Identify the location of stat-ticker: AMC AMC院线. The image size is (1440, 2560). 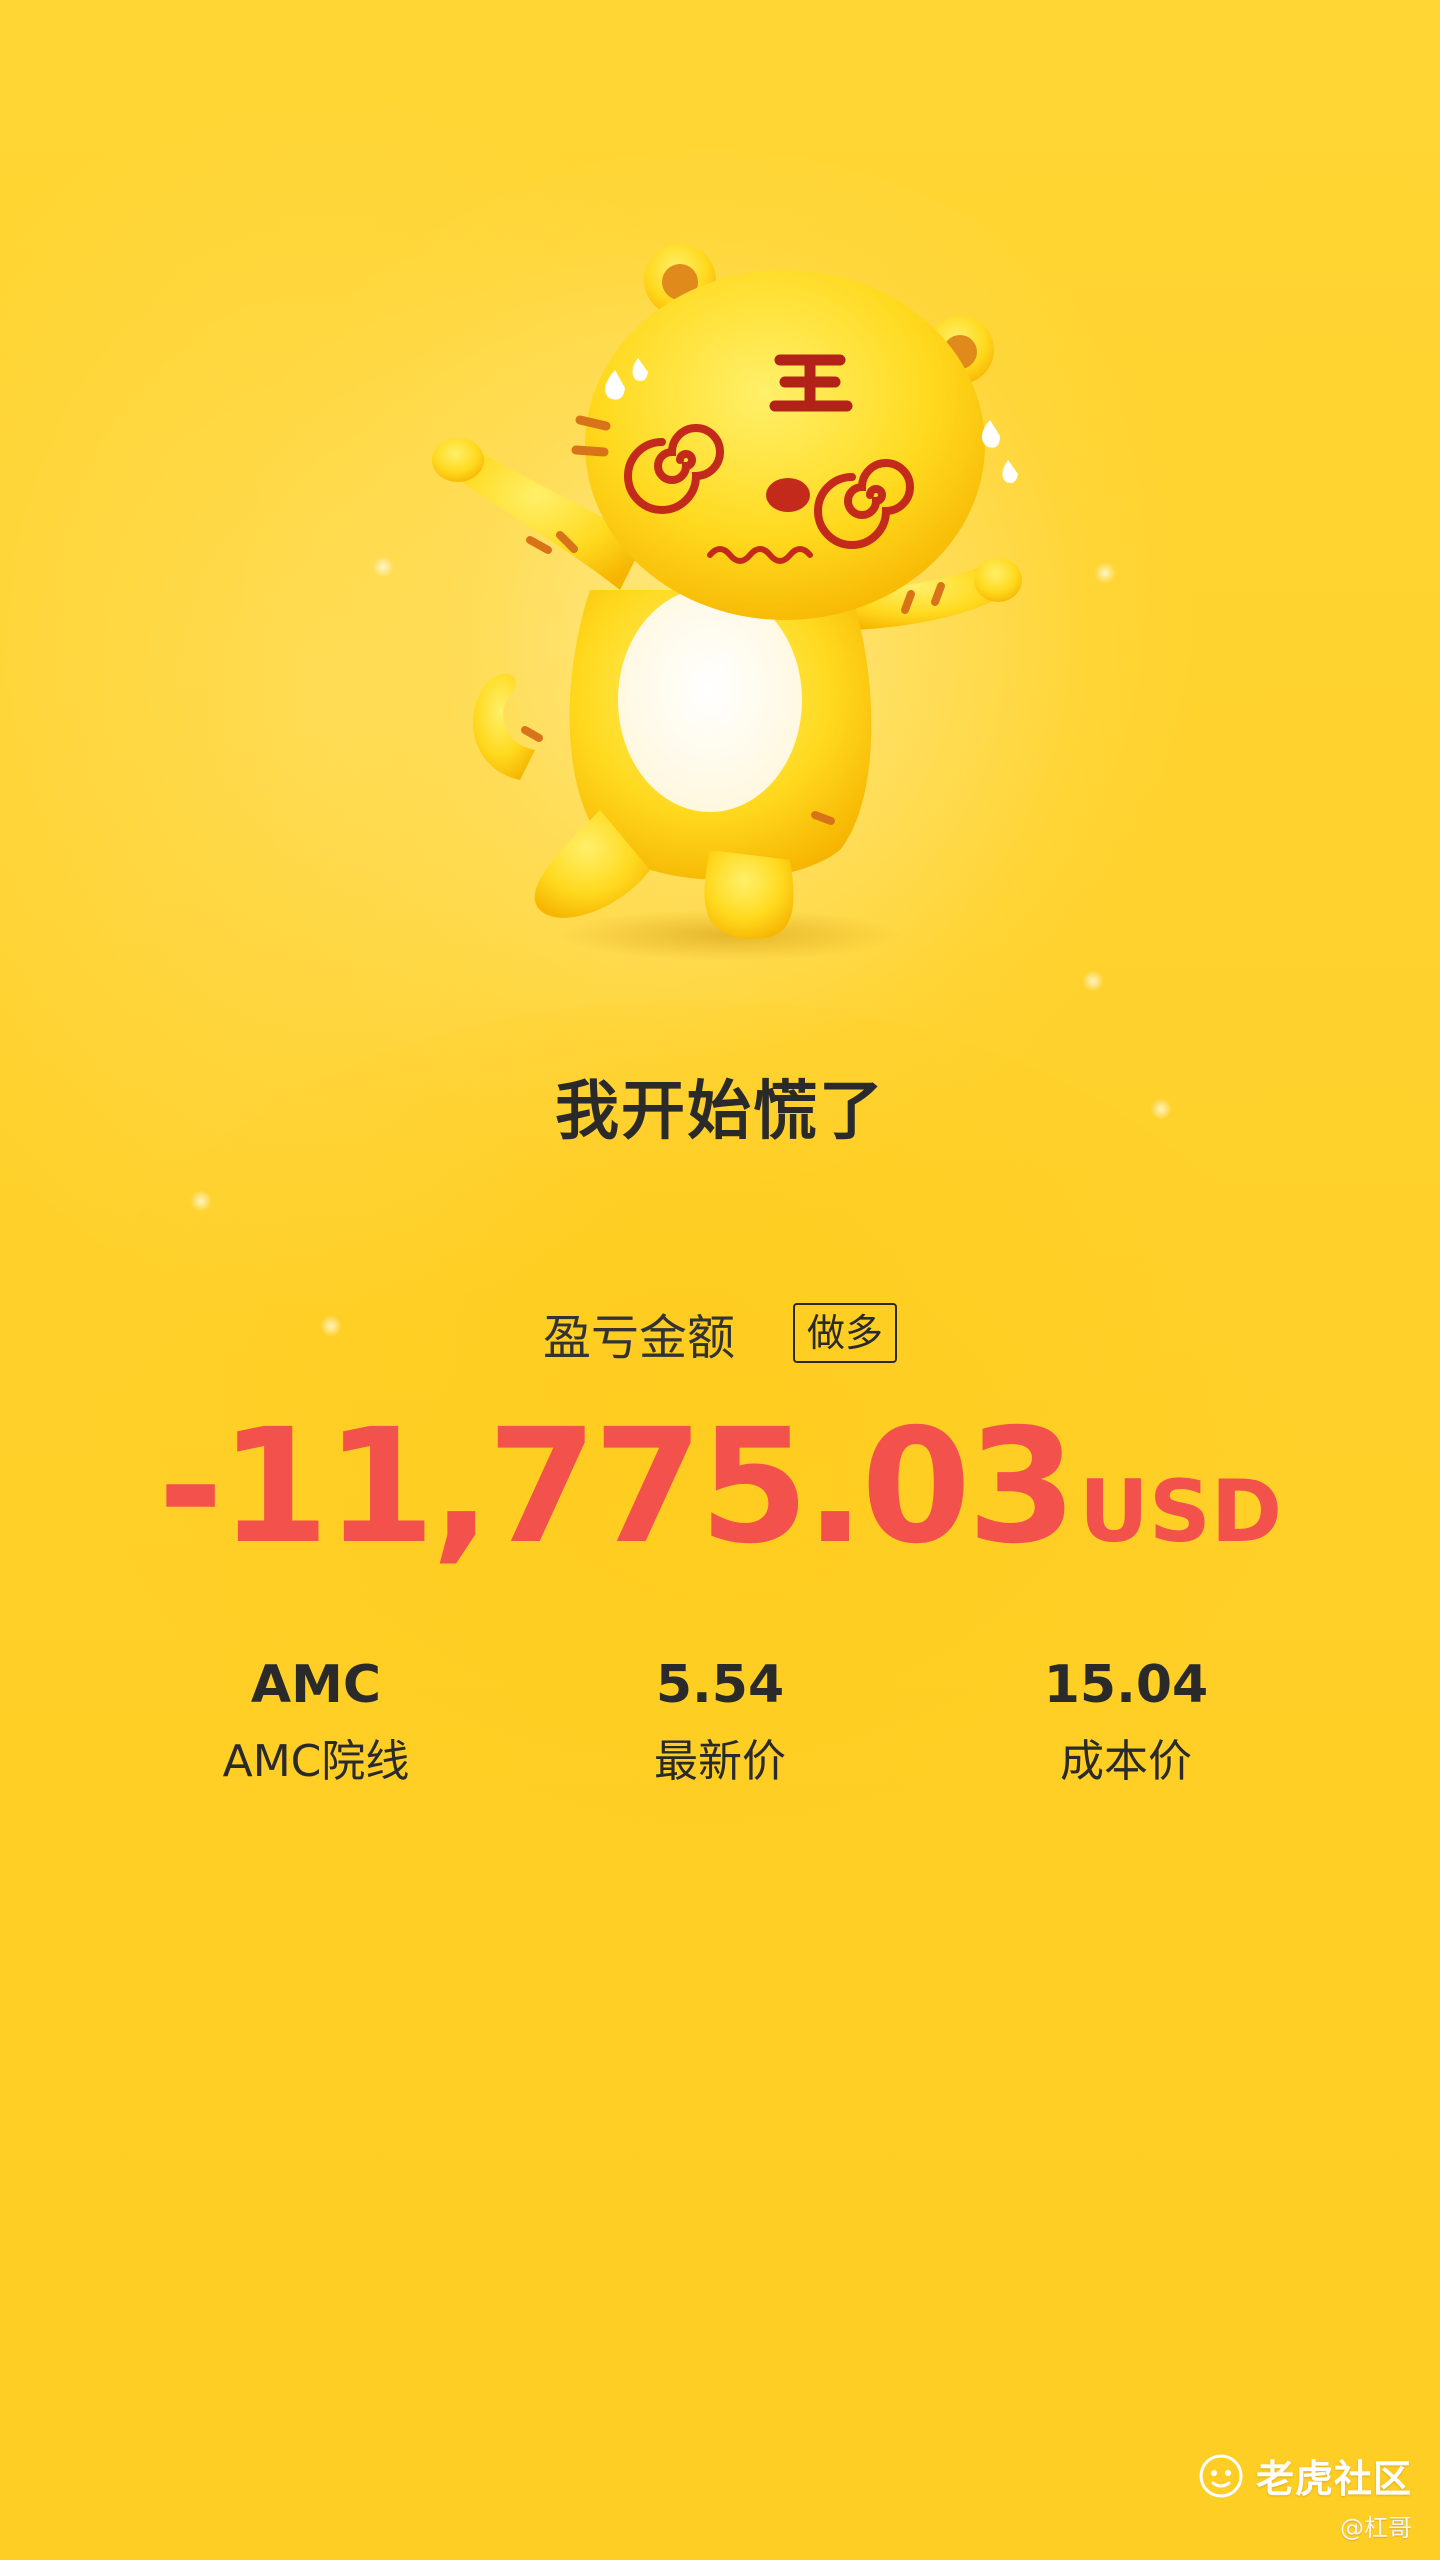
(316, 1721).